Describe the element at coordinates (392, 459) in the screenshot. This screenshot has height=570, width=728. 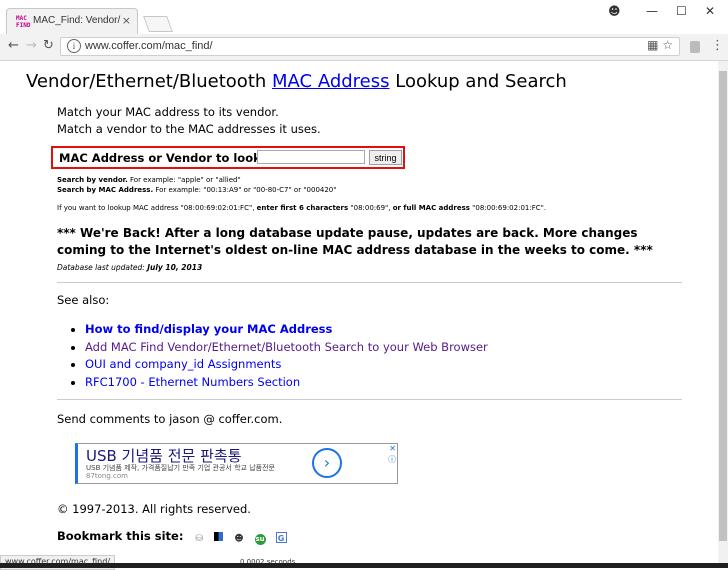
I see `ad-info-icon: ⓘ` at that location.